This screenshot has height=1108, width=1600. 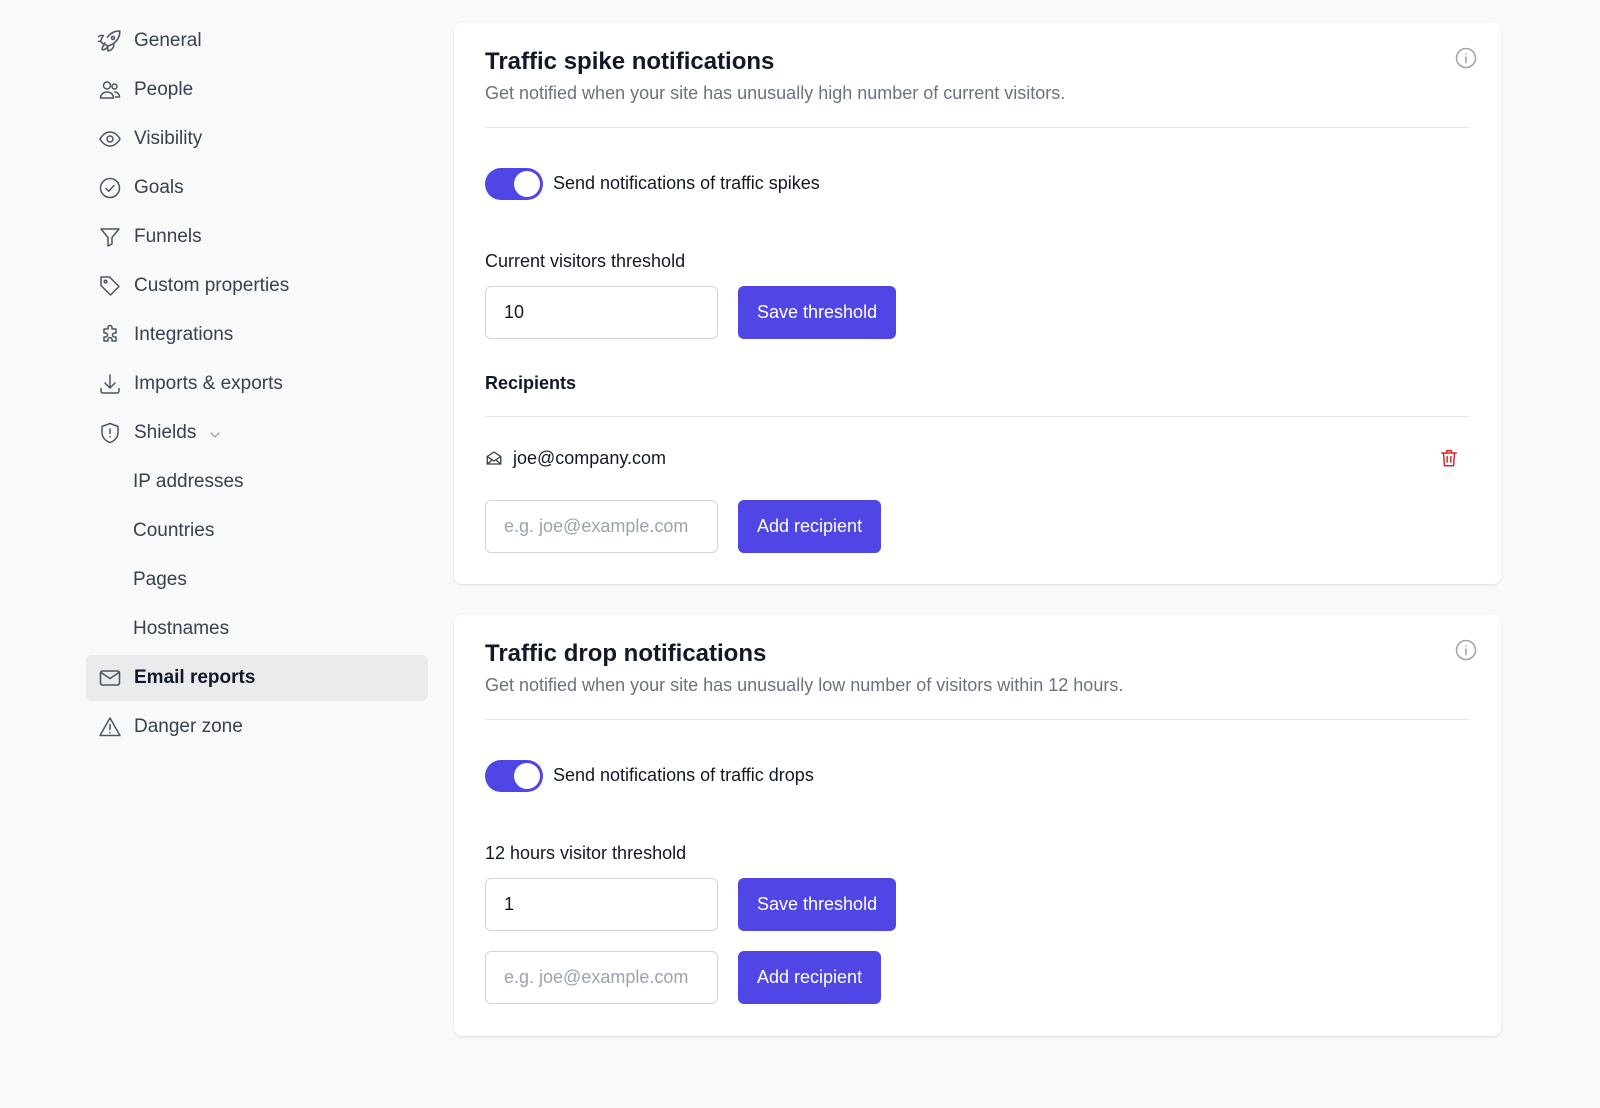 What do you see at coordinates (110, 433) in the screenshot?
I see `shield-icon` at bounding box center [110, 433].